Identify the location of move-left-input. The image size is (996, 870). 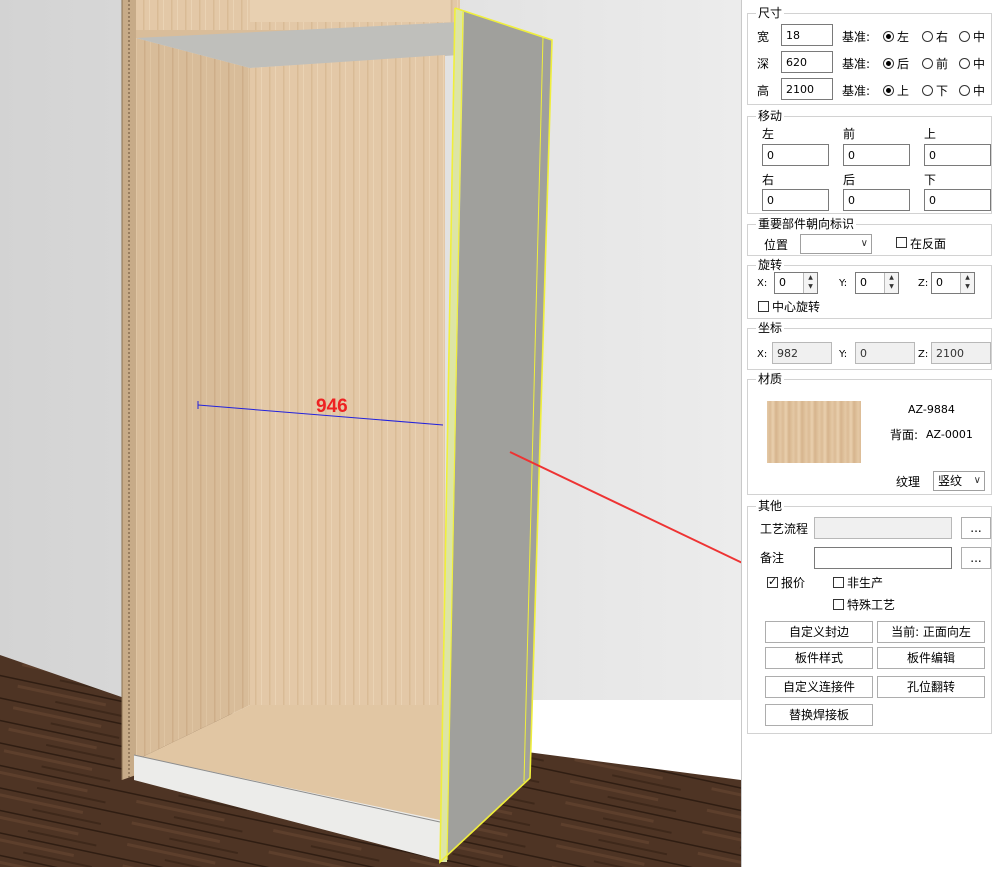
(795, 155).